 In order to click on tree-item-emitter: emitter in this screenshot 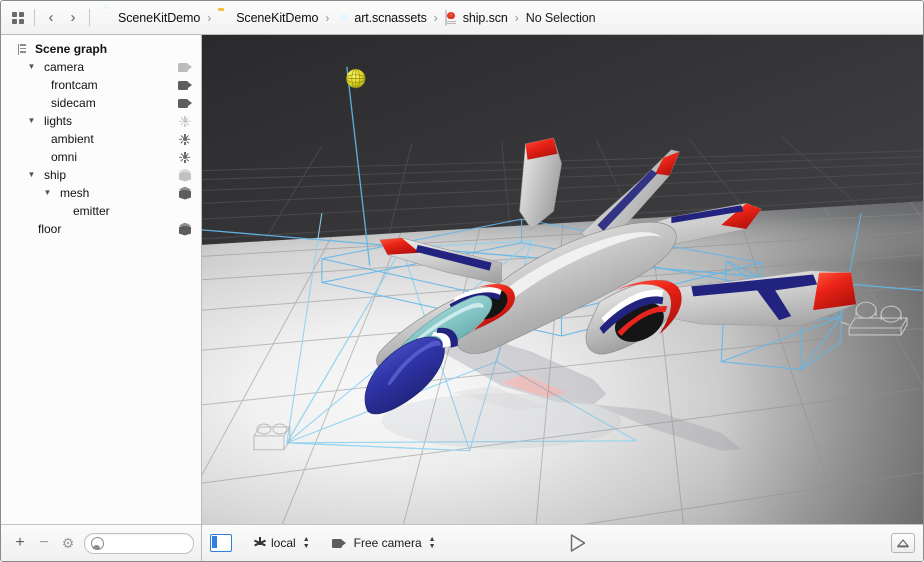, I will do `click(101, 211)`.